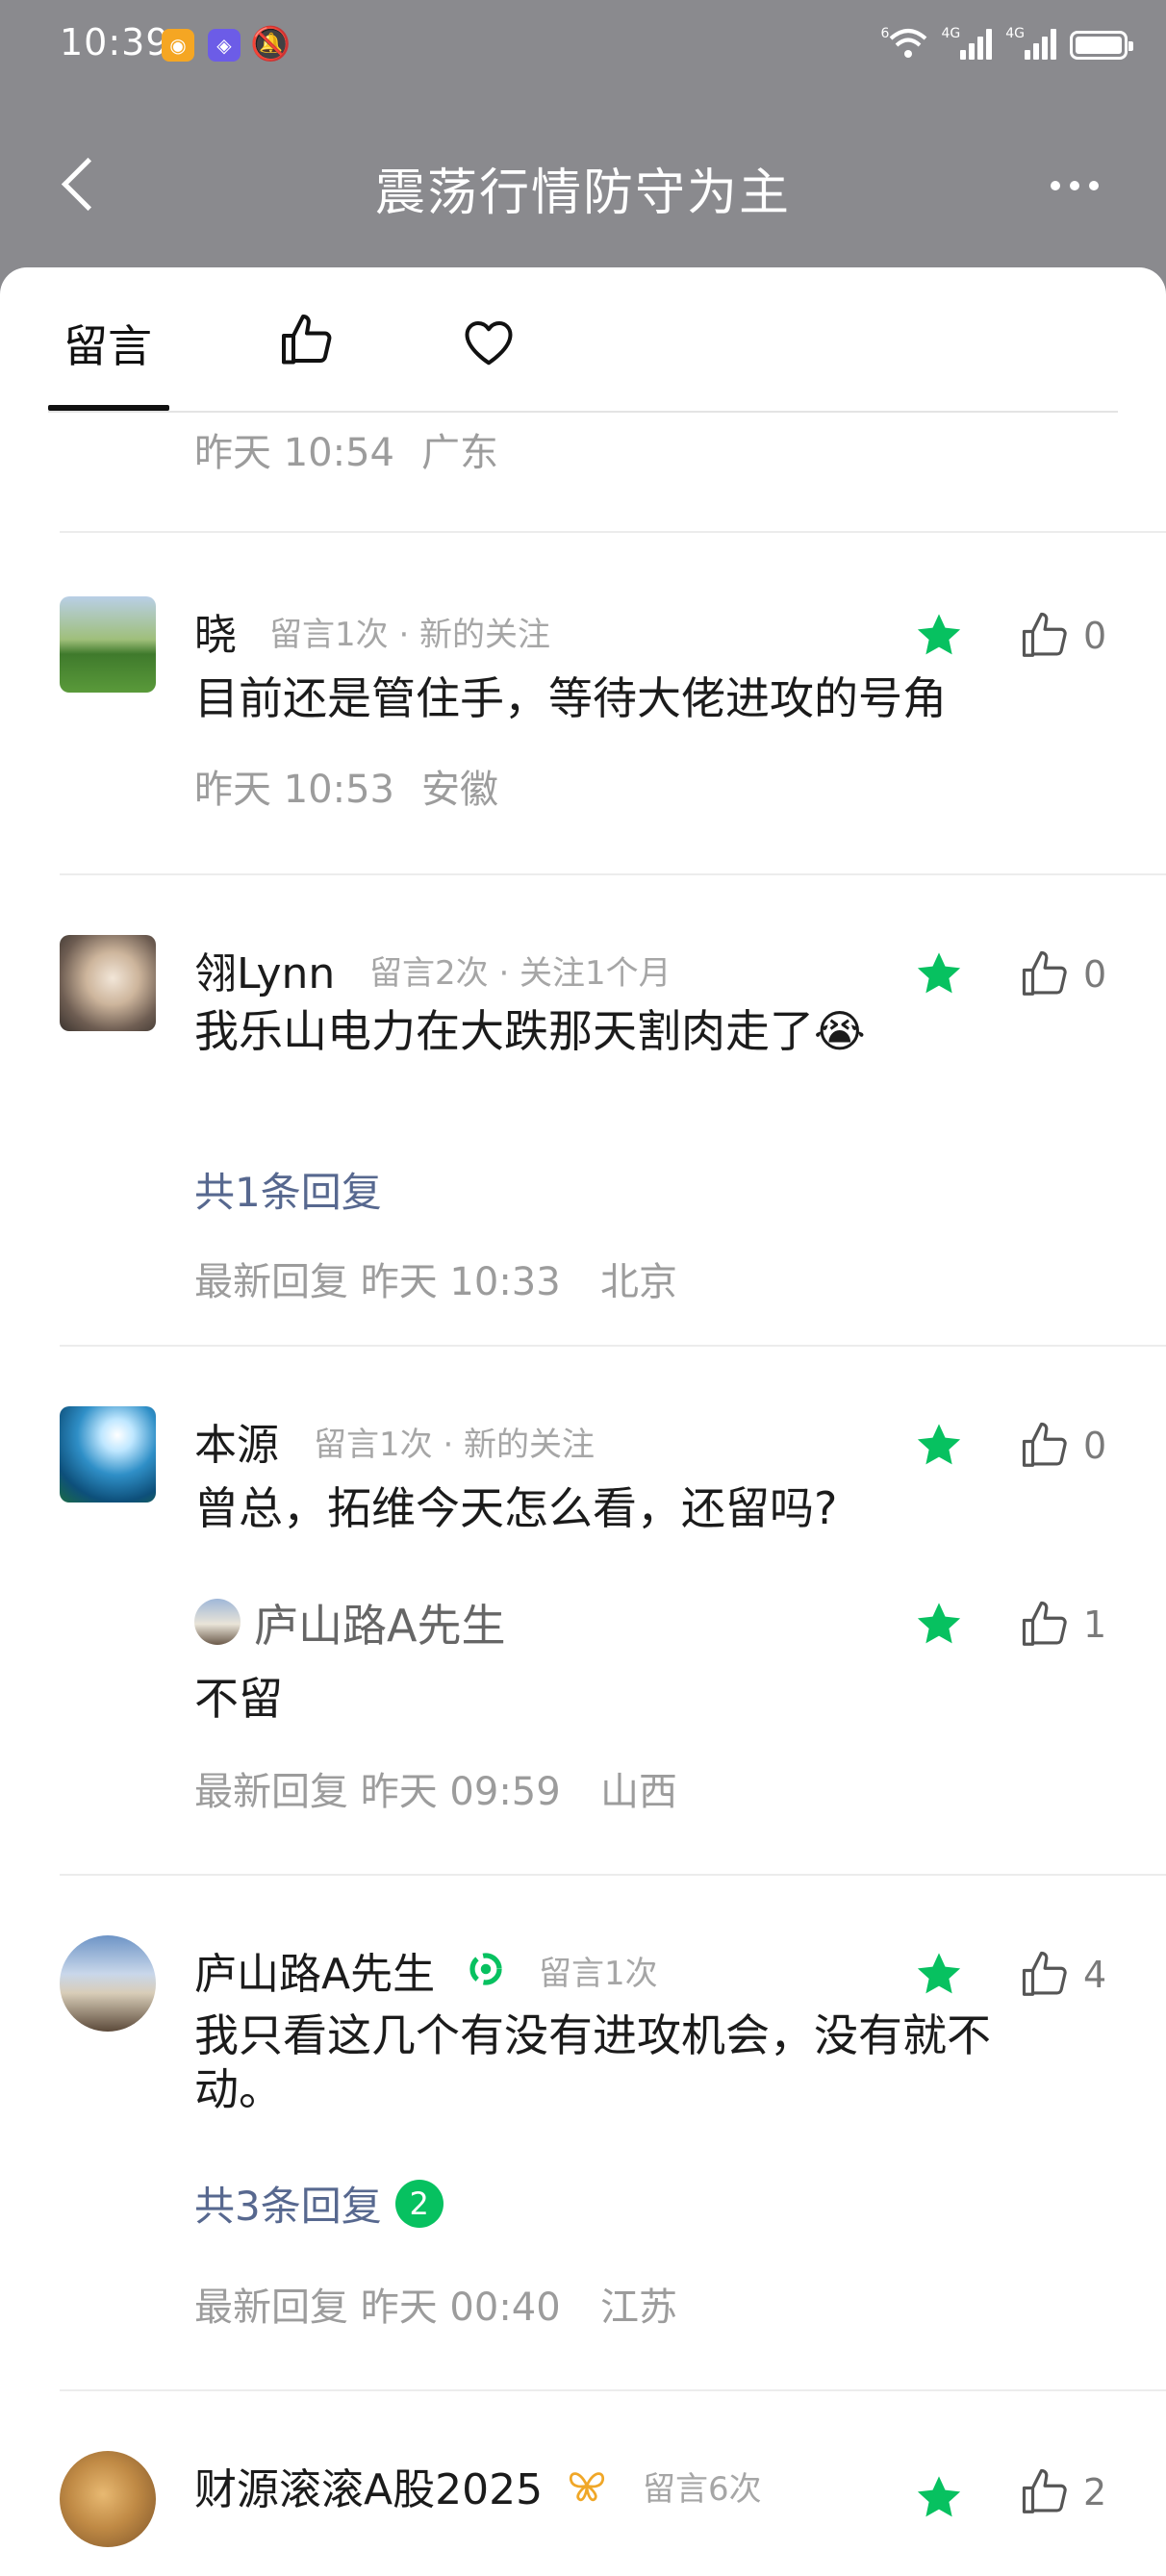  What do you see at coordinates (702, 2489) in the screenshot?
I see `commenter-info: 留言6次` at bounding box center [702, 2489].